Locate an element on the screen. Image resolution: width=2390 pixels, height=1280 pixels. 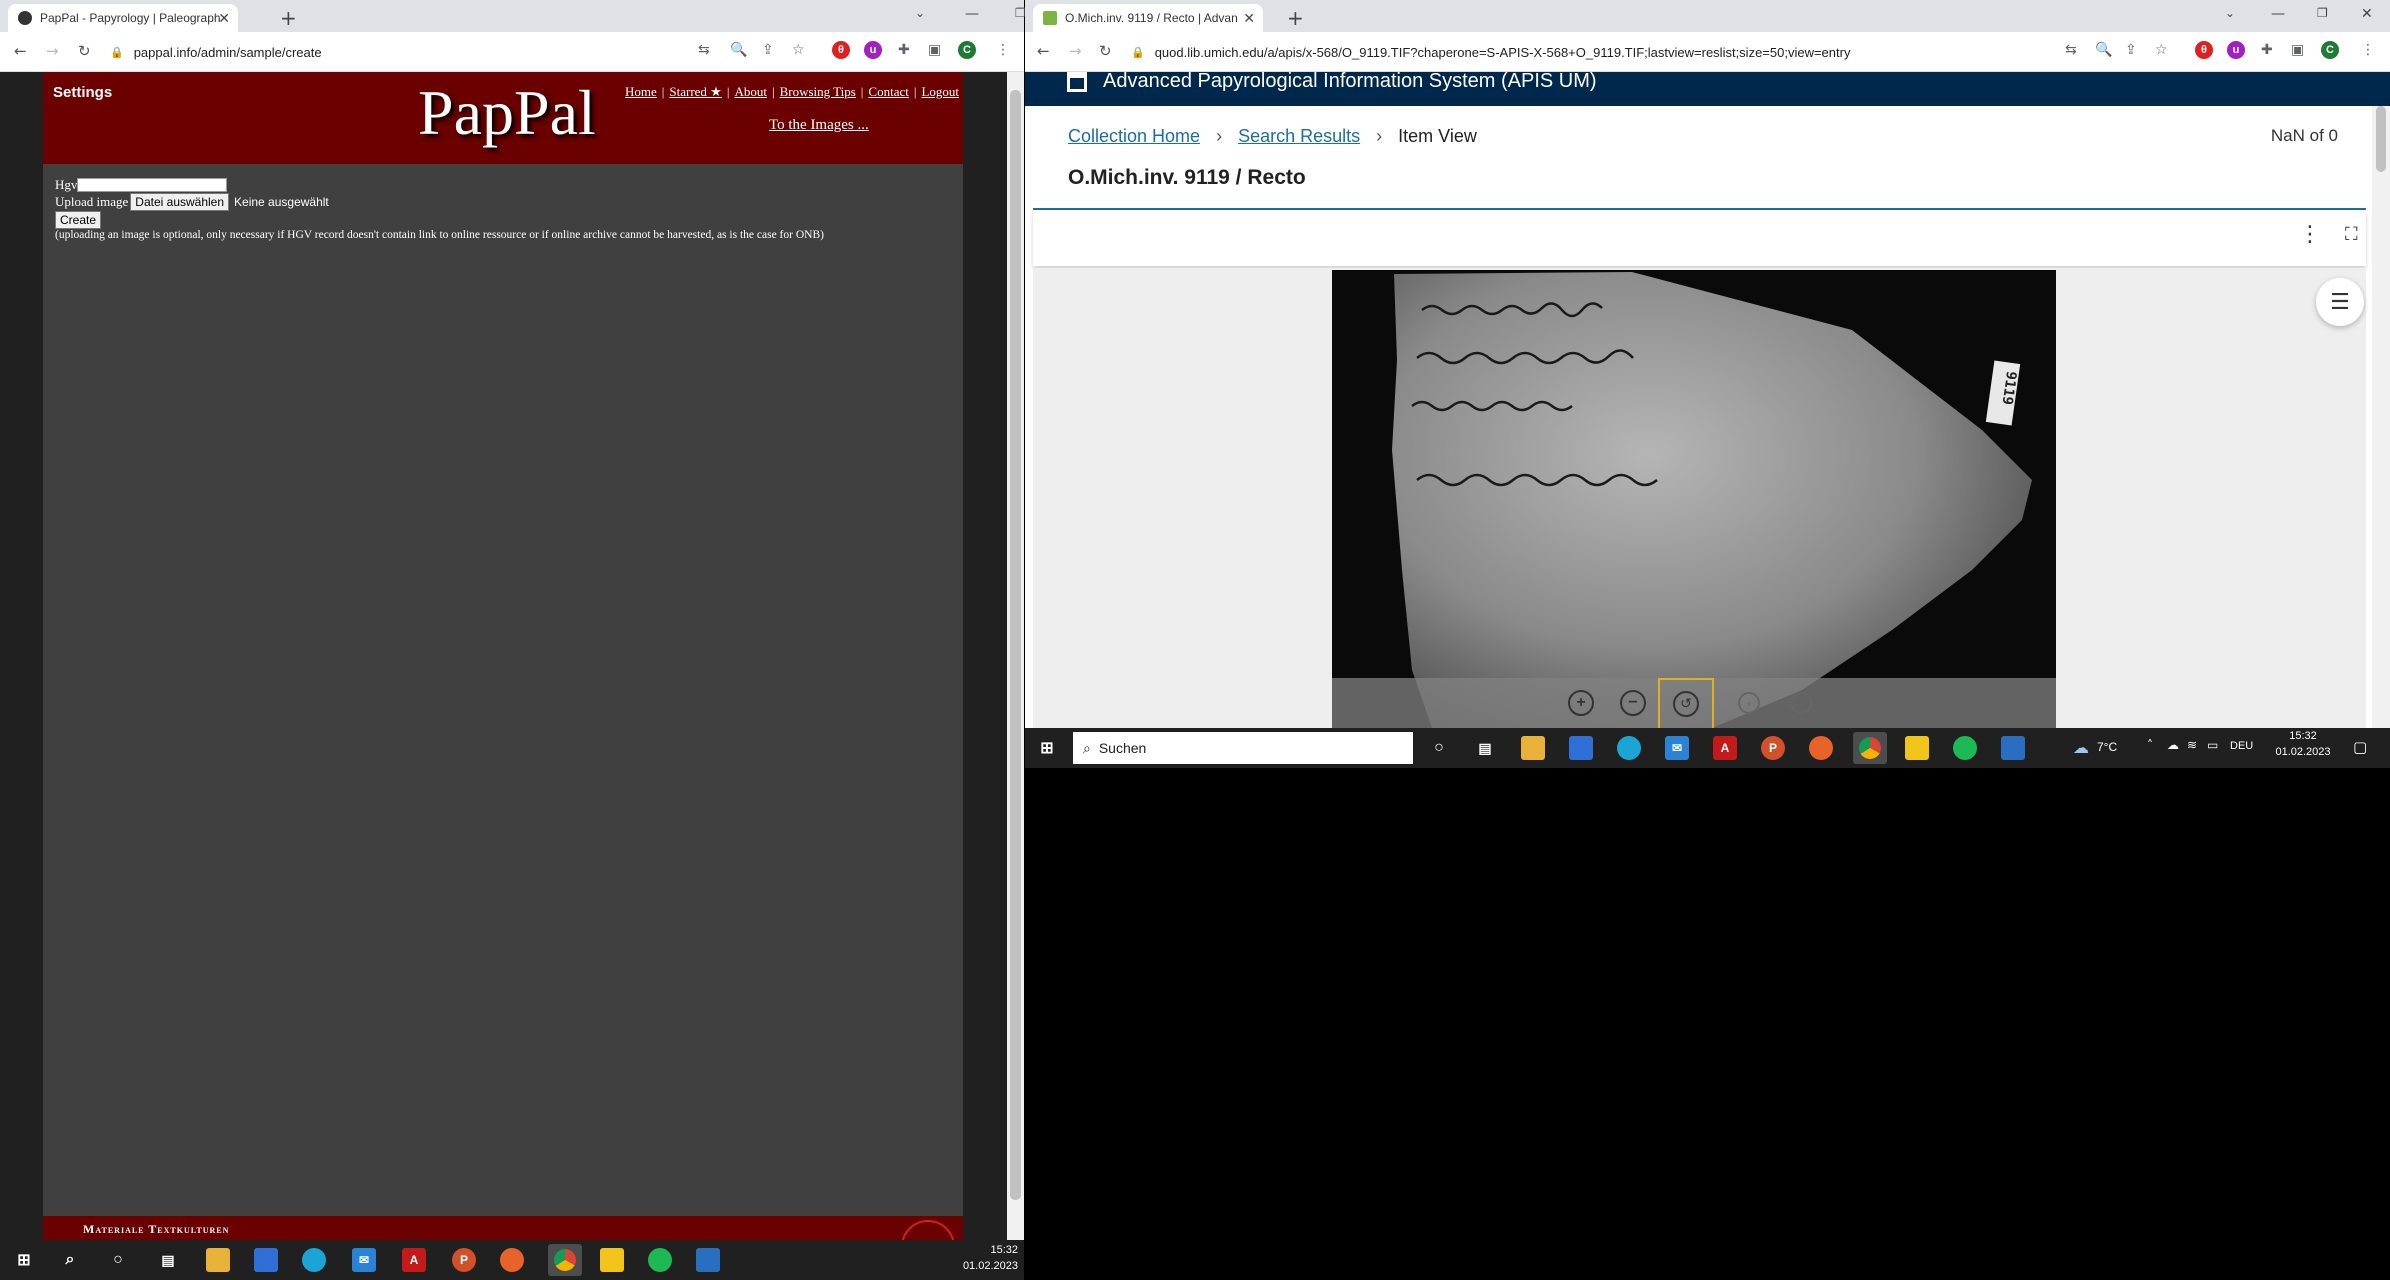
taskbar-search-box: ⌕ Suchen is located at coordinates (1243, 748).